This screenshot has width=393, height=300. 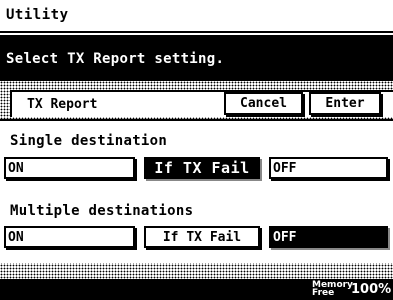 I want to click on single-off-button: OFF, so click(x=328, y=168).